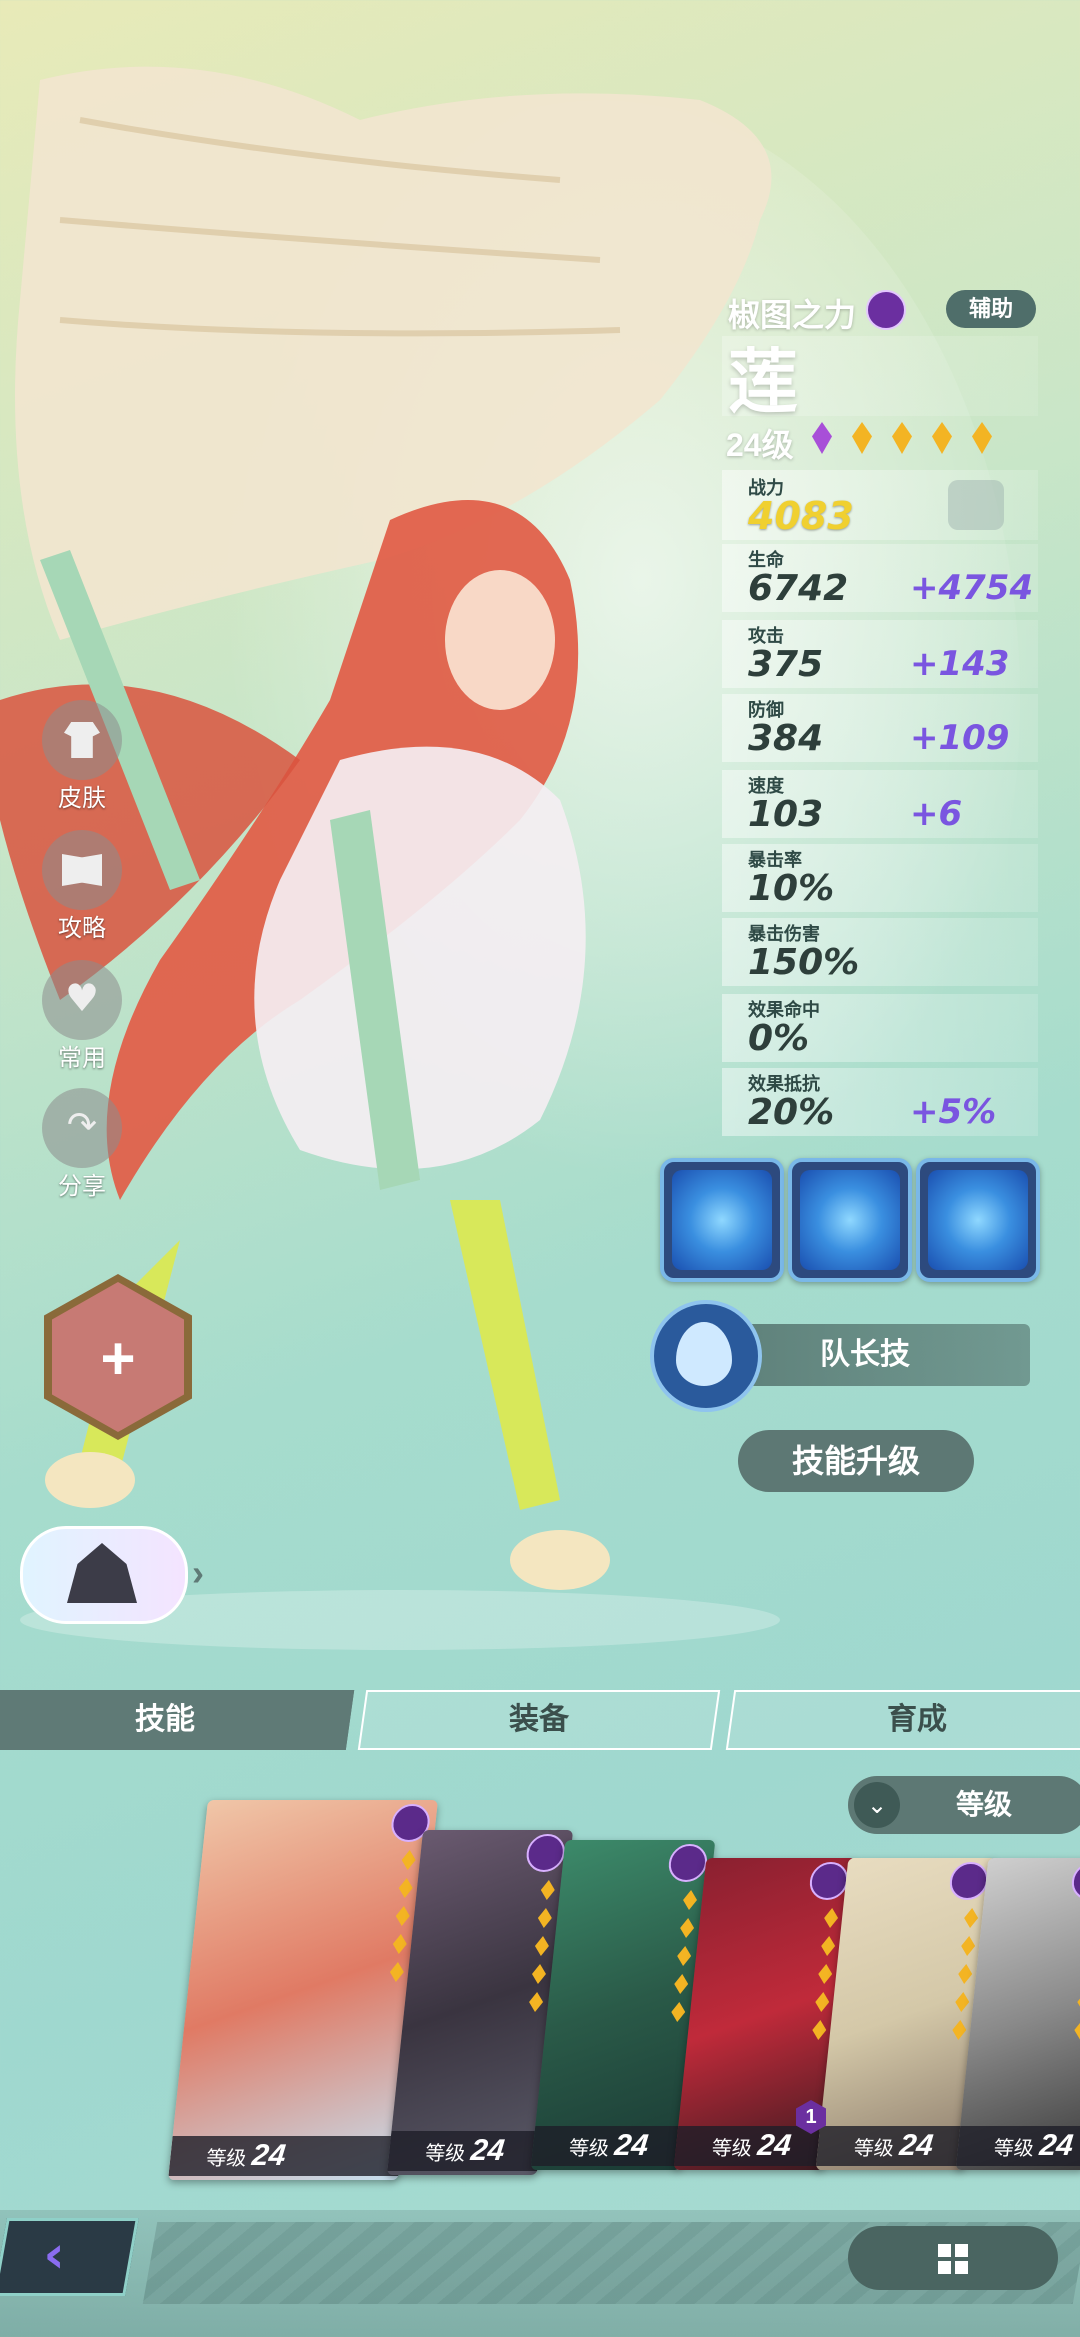  Describe the element at coordinates (880, 1102) in the screenshot. I see `stat-row: 效果抵抗 20% +5%` at that location.